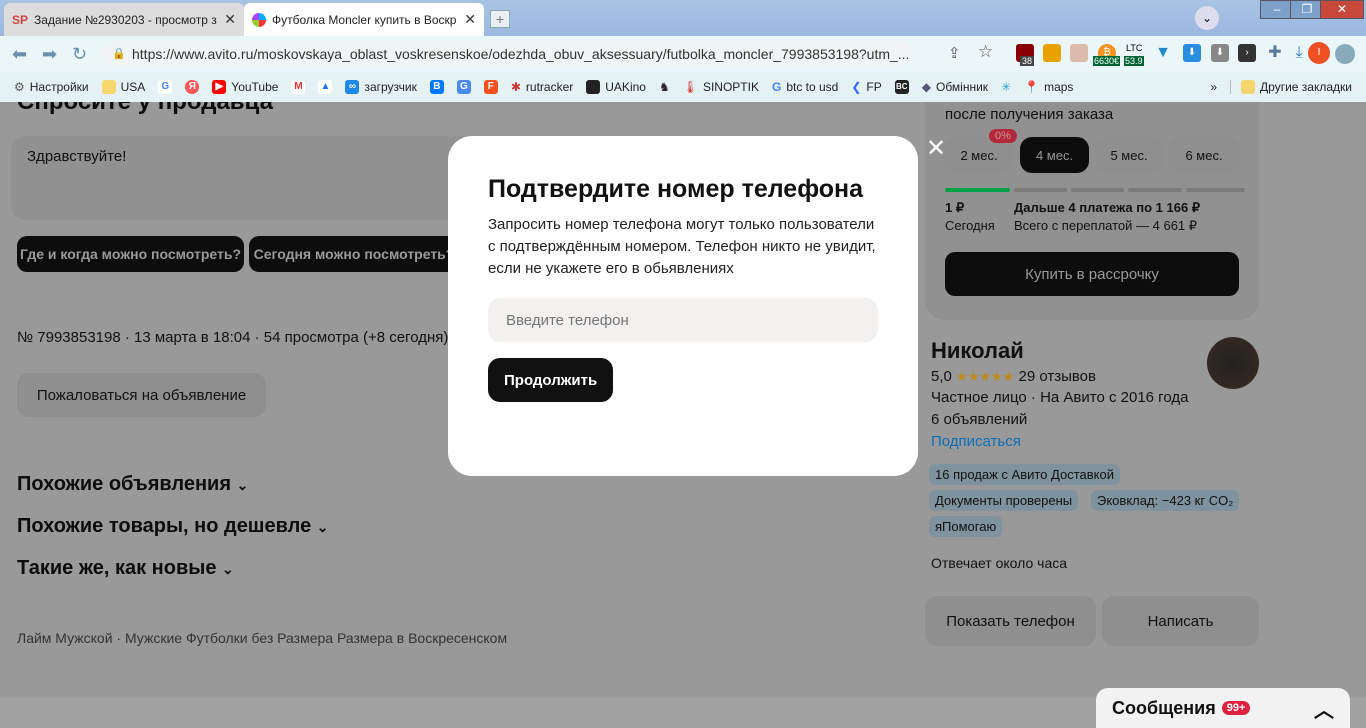  What do you see at coordinates (1236, 708) in the screenshot?
I see `messages-count-badge: 99+` at bounding box center [1236, 708].